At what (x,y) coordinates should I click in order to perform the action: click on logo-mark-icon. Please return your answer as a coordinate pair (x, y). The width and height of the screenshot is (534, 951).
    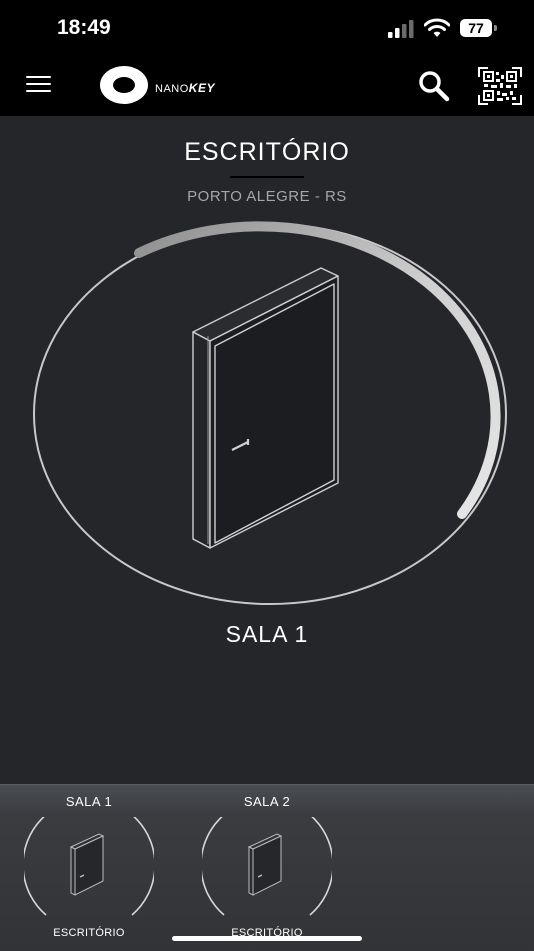
    Looking at the image, I should click on (124, 85).